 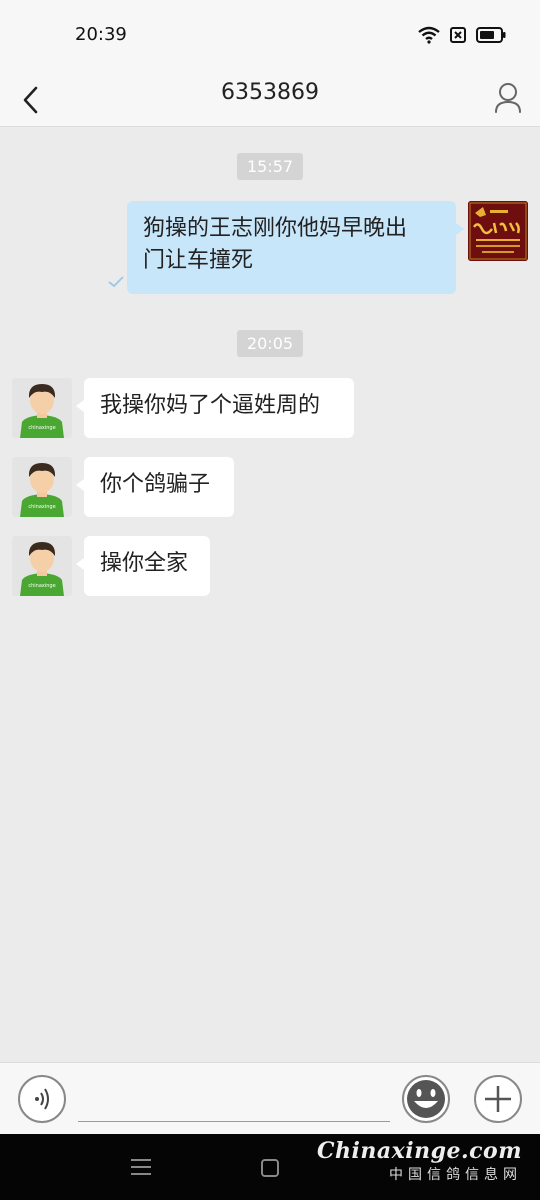 I want to click on sent-check-icon, so click(x=116, y=282).